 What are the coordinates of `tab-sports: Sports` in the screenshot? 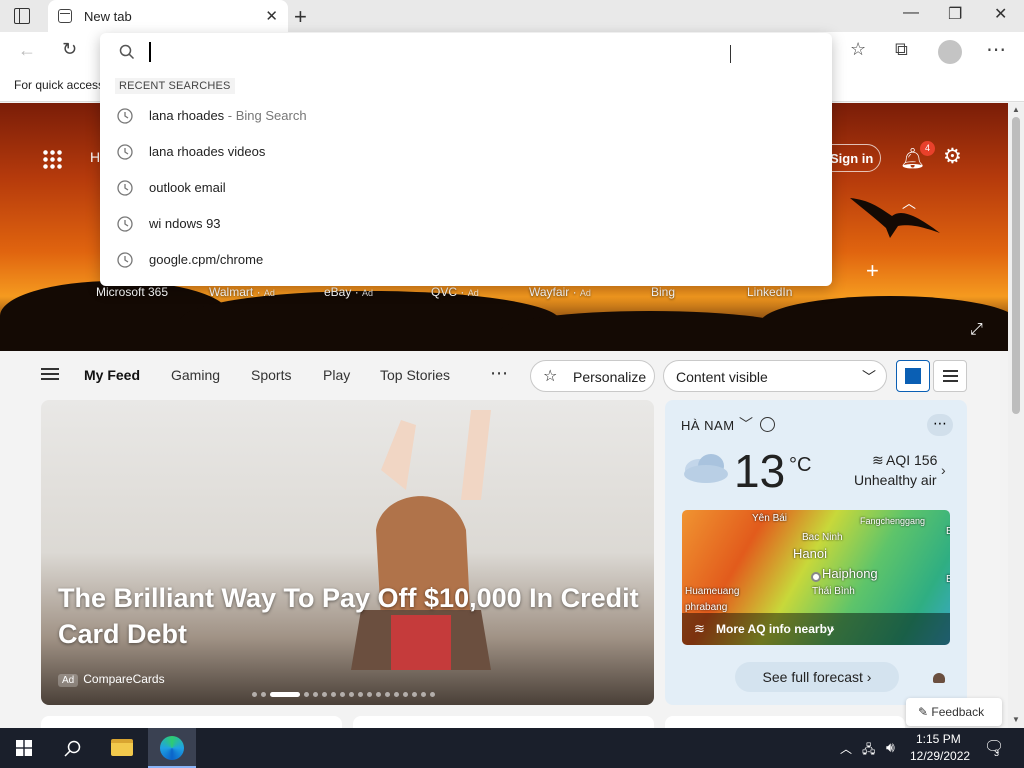 It's located at (271, 375).